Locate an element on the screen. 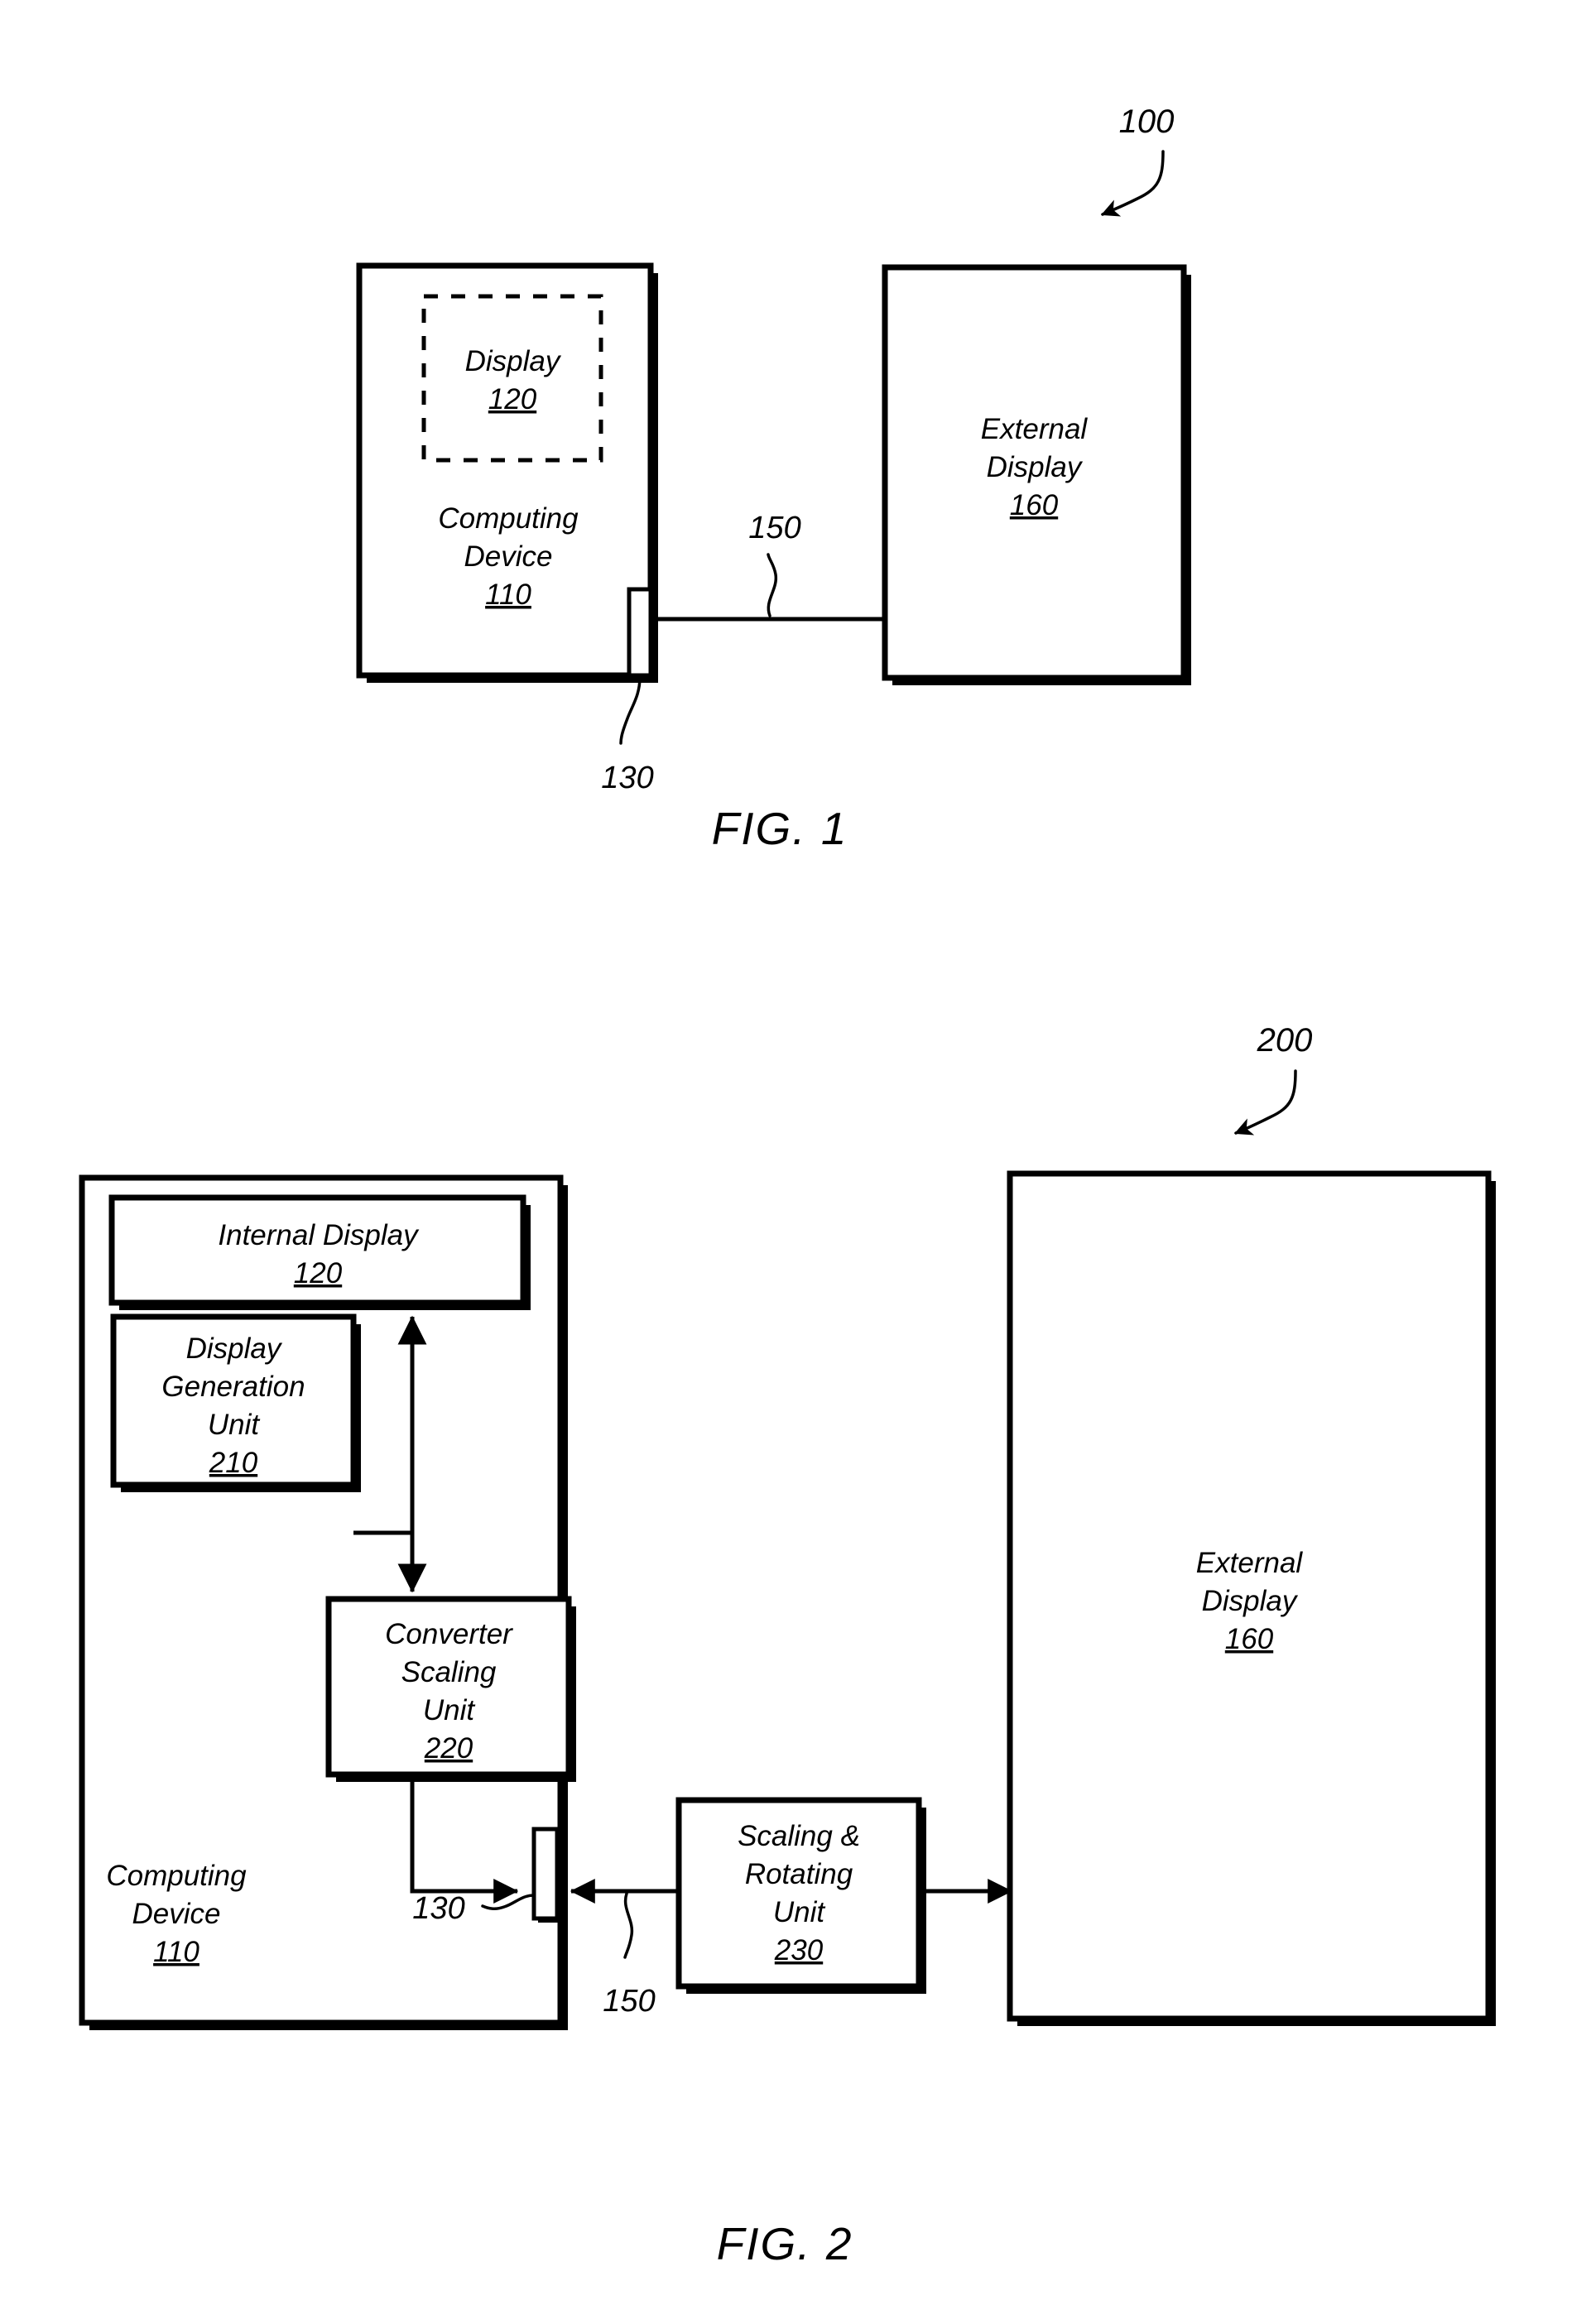 The image size is (1591, 2324). fig2-display-generation-unit-ref: 210 is located at coordinates (233, 1463).